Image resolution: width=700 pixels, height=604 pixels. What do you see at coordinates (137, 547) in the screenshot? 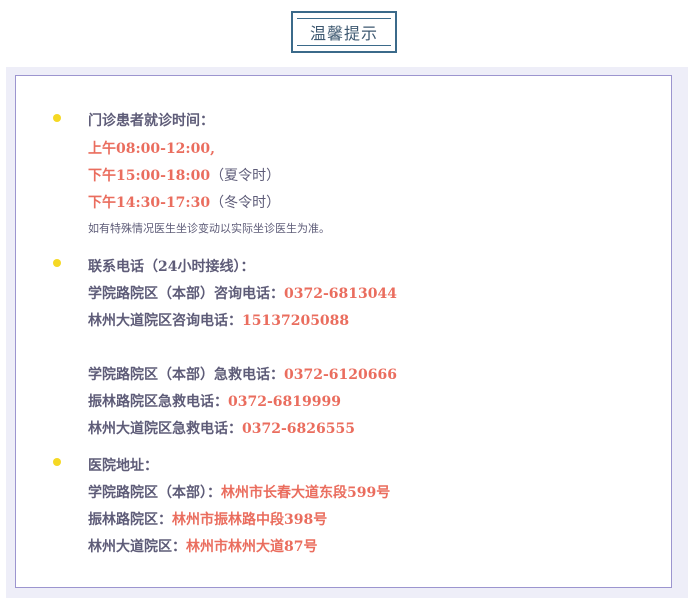
I see `address-label: 林州大道院区：` at bounding box center [137, 547].